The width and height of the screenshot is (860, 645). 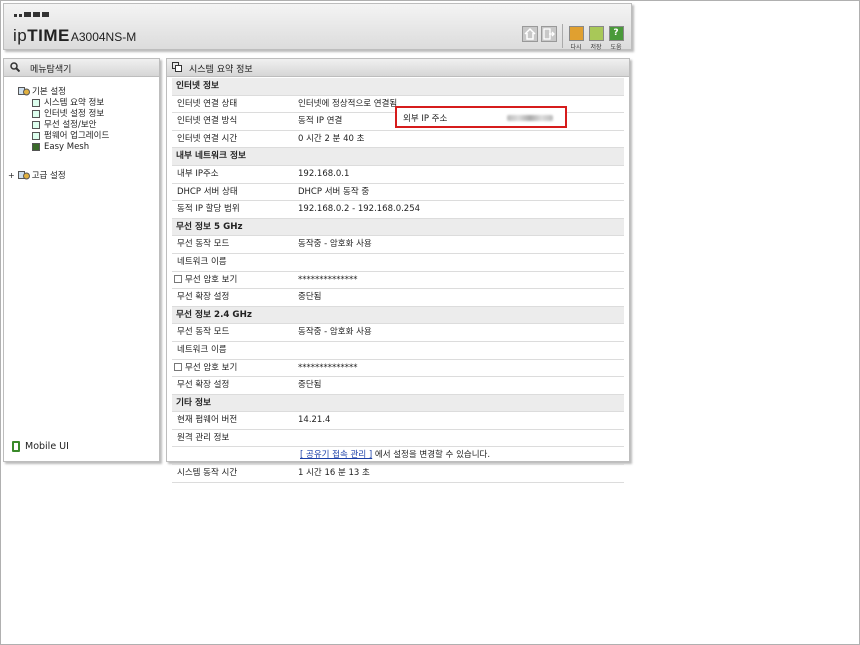 What do you see at coordinates (334, 473) in the screenshot?
I see `row-value: 1 시간 16 분 13 초` at bounding box center [334, 473].